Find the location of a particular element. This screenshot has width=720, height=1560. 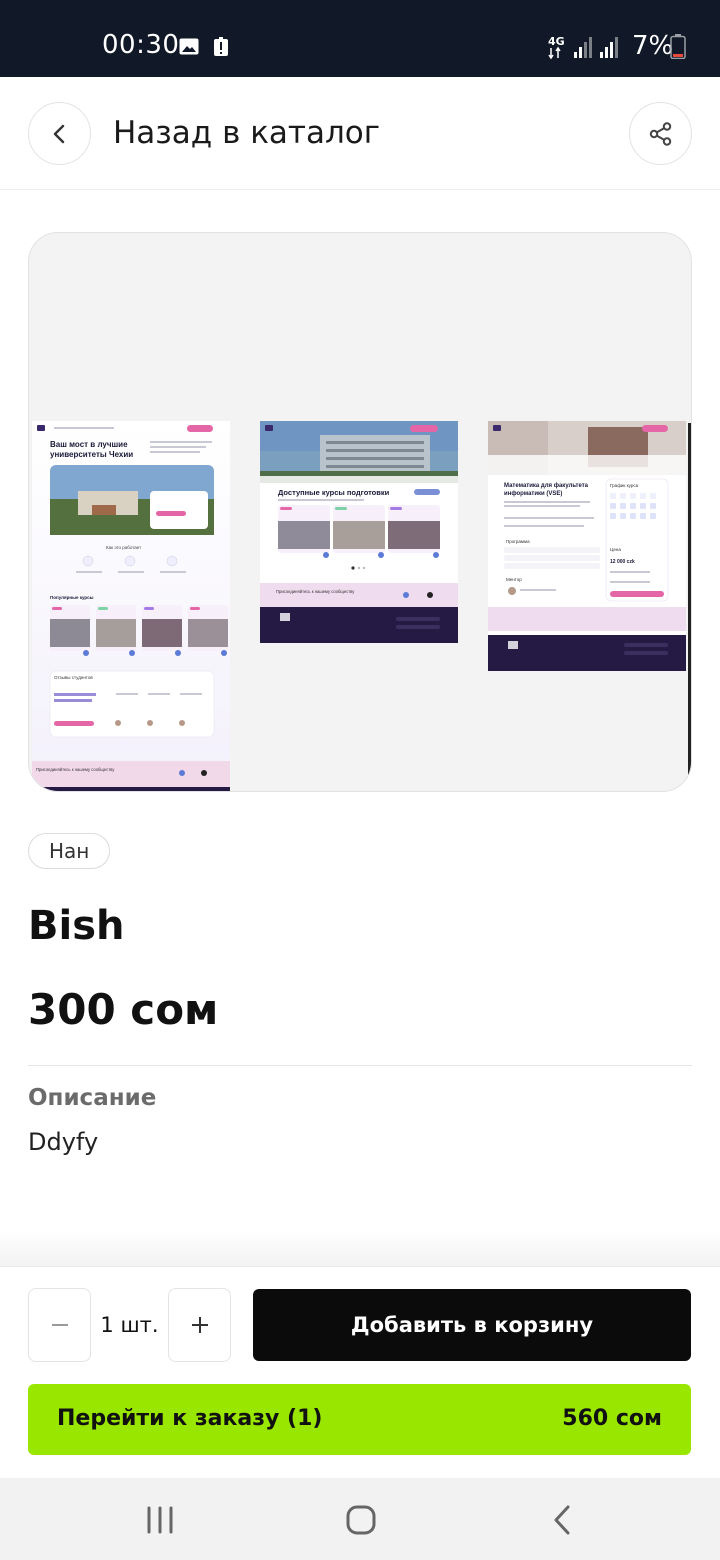

checkout-total: 560 сом is located at coordinates (612, 1418).